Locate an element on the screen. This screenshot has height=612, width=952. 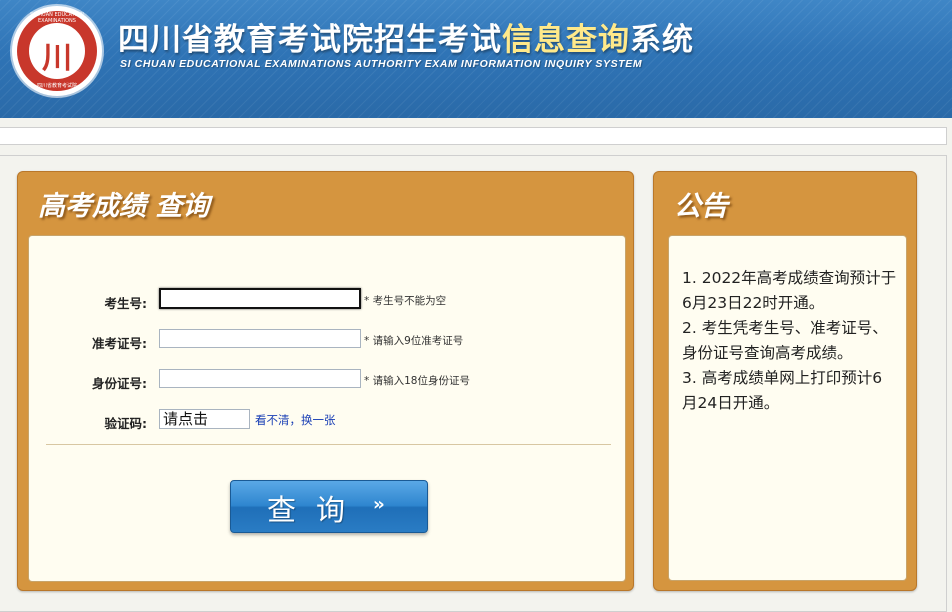
query-submit-button: 查询 ›› is located at coordinates (329, 506).